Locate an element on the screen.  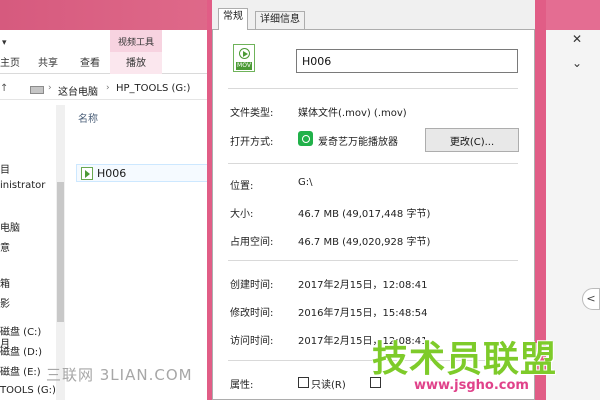
tab-home: 主页 is located at coordinates (10, 63).